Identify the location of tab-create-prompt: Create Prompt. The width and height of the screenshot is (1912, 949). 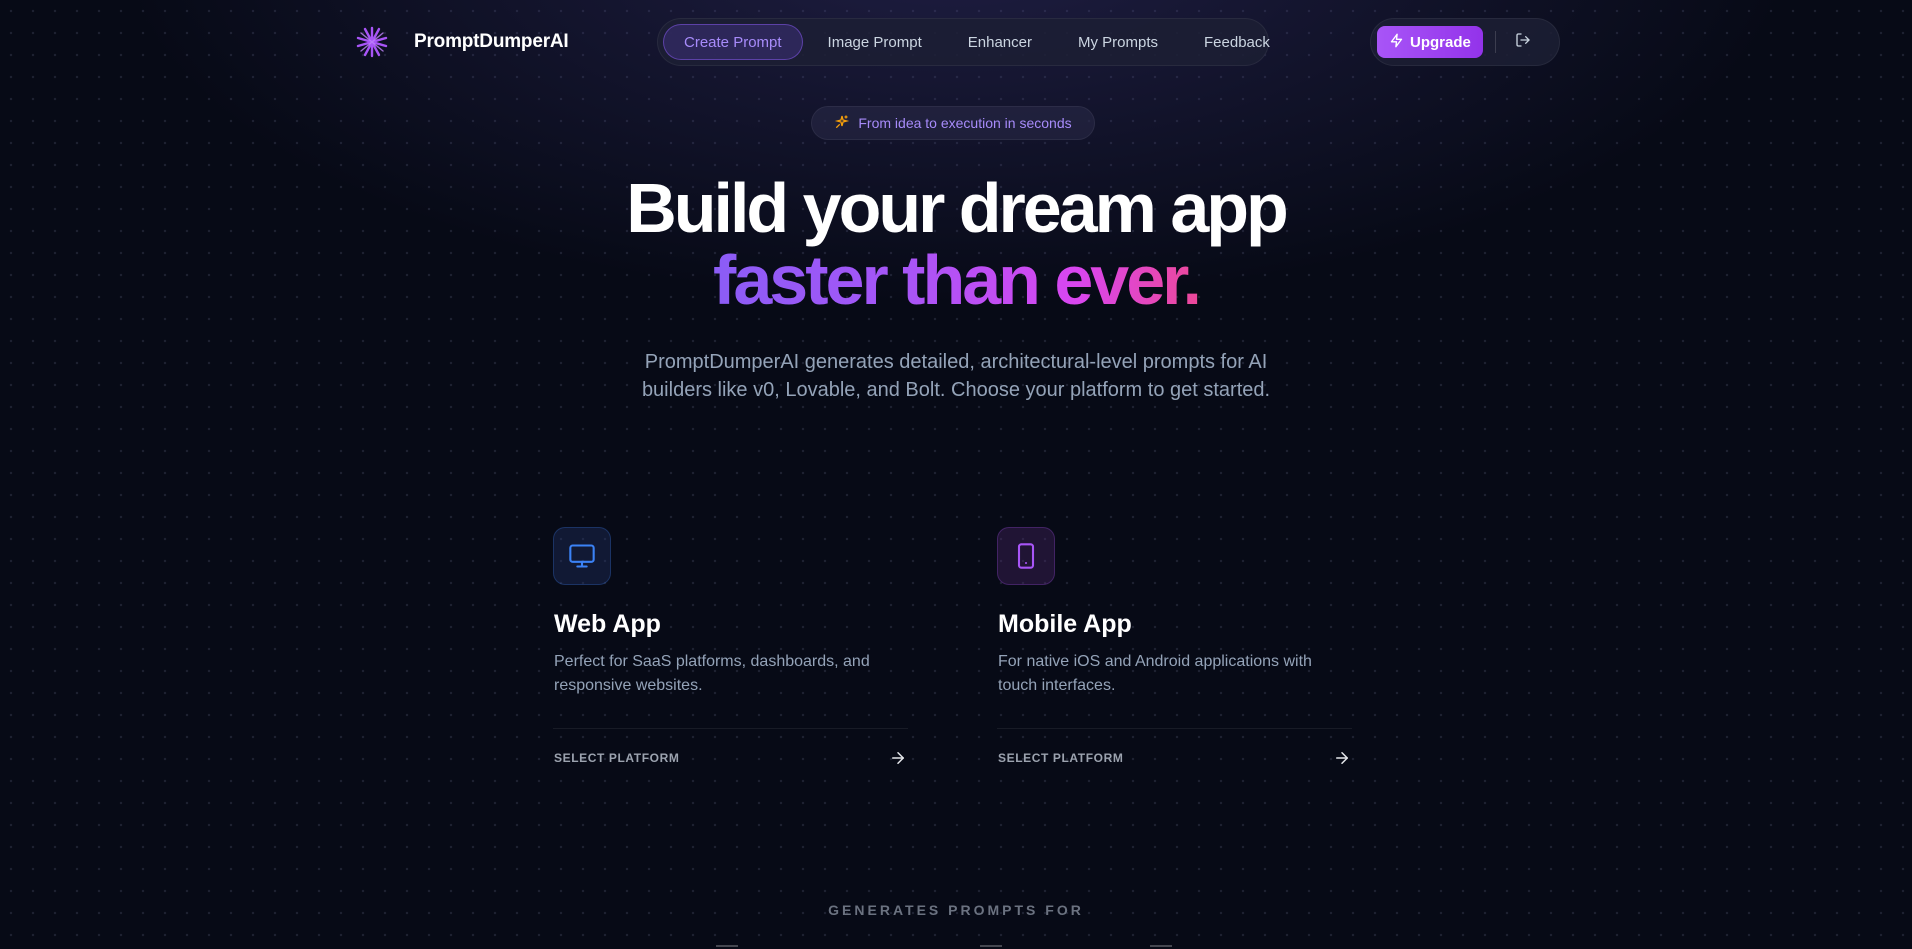
(733, 42).